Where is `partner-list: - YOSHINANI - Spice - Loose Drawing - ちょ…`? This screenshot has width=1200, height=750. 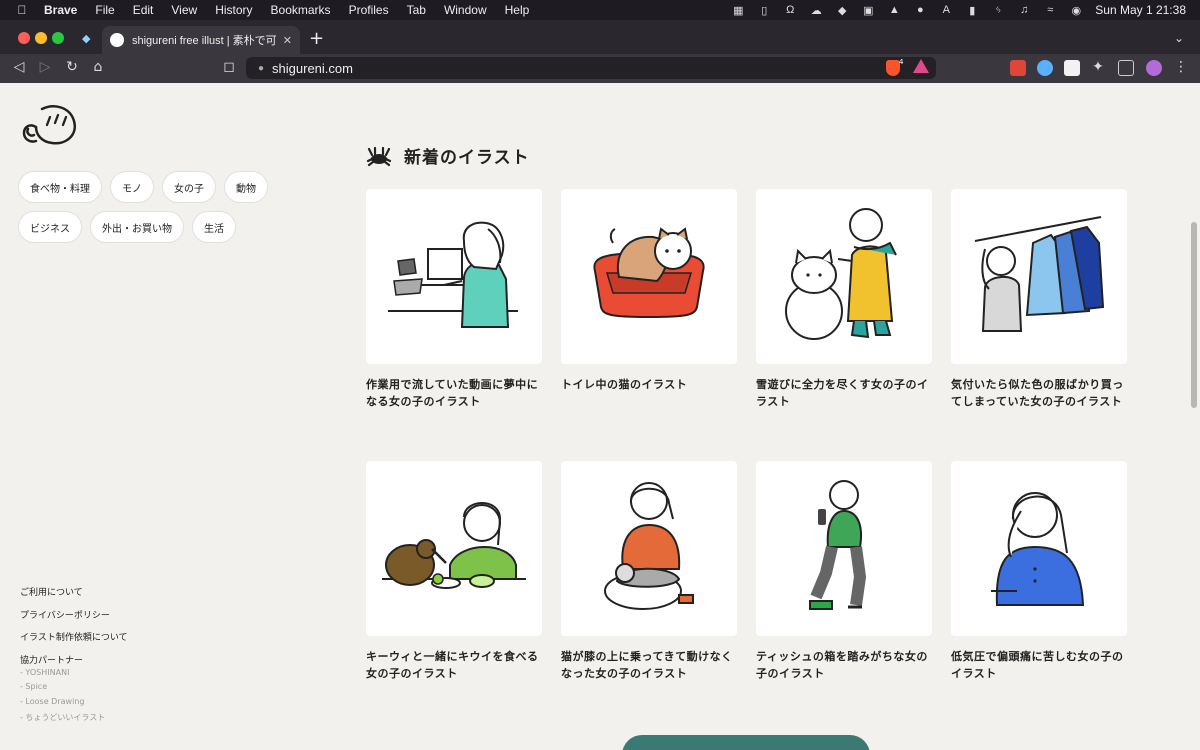
partner-list: - YOSHINANI - Spice - Loose Drawing - ちょ… is located at coordinates (74, 697).